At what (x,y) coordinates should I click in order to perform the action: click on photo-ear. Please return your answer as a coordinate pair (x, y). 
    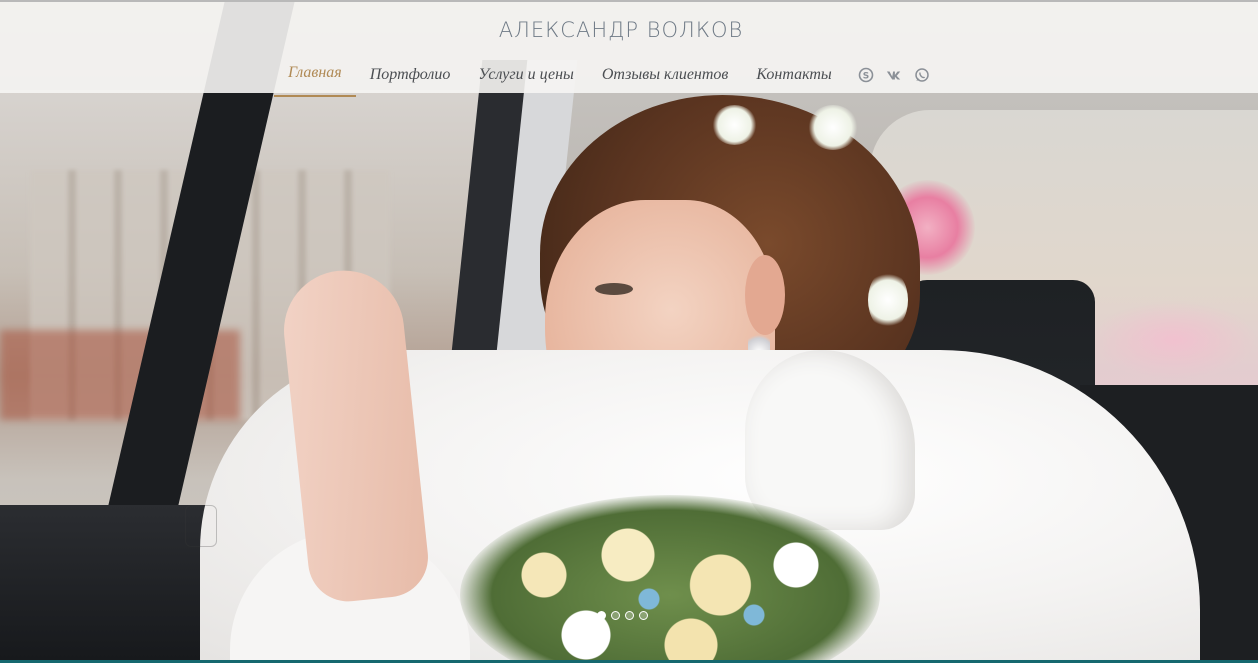
    Looking at the image, I should click on (765, 295).